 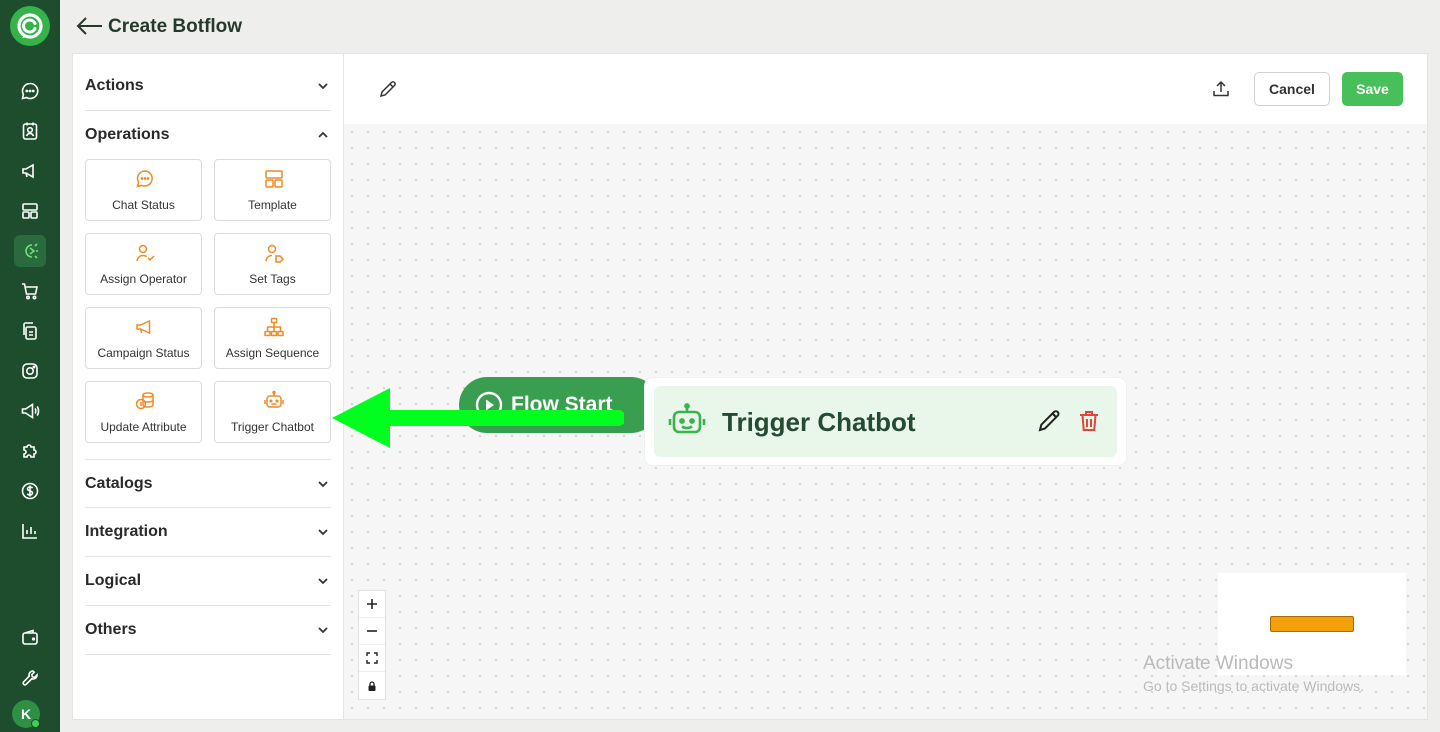 I want to click on op-label: Assign Operator, so click(x=143, y=279).